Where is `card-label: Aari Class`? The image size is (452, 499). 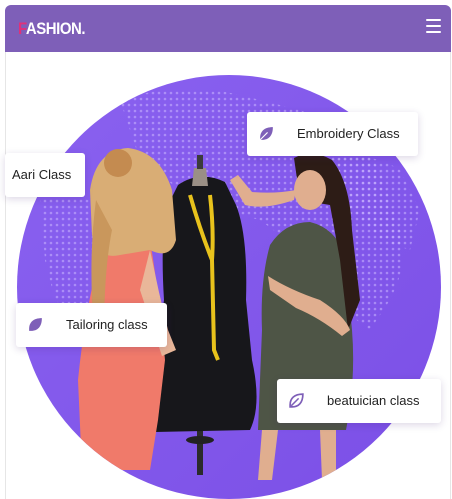
card-label: Aari Class is located at coordinates (42, 174).